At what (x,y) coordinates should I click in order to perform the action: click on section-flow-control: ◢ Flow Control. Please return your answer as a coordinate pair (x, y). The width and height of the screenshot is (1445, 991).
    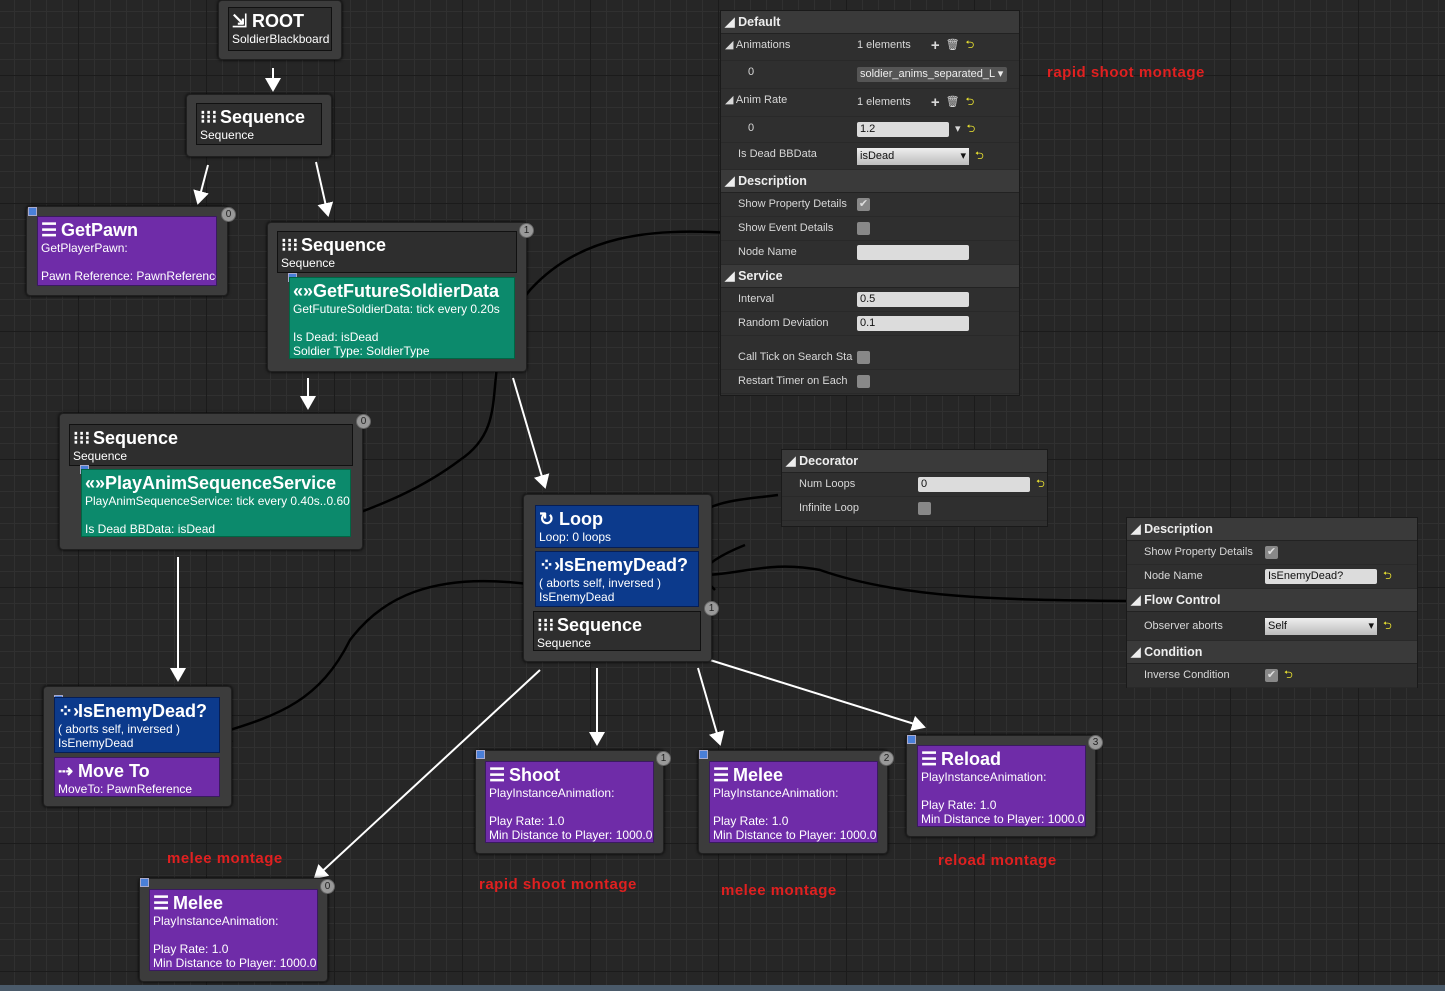
    Looking at the image, I should click on (1272, 600).